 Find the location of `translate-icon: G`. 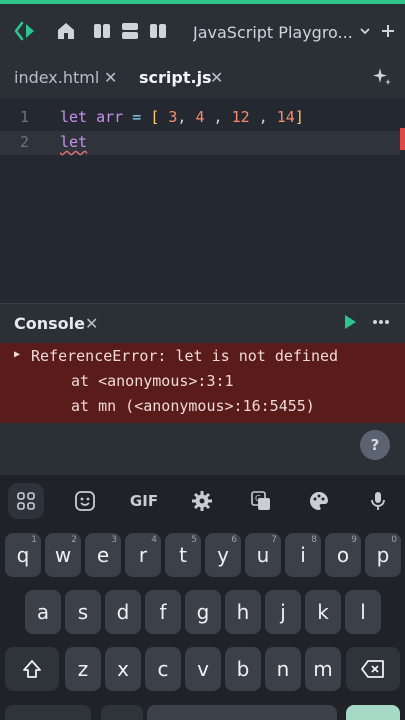

translate-icon: G is located at coordinates (261, 501).